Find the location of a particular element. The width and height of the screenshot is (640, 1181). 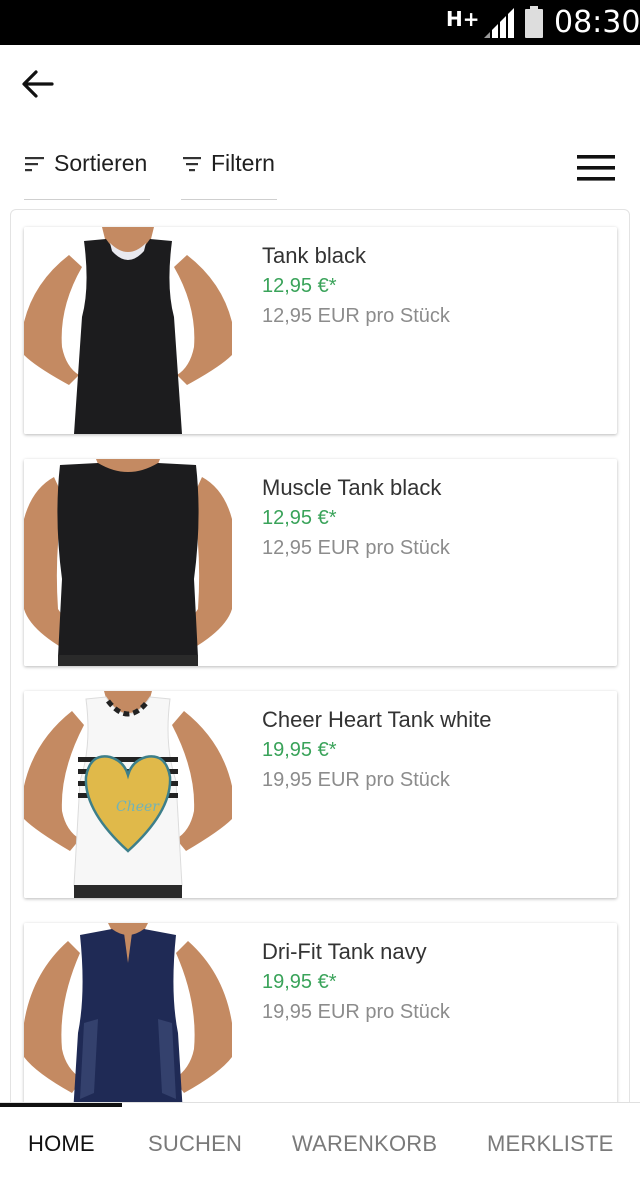

product-image: Cheer is located at coordinates (128, 794).